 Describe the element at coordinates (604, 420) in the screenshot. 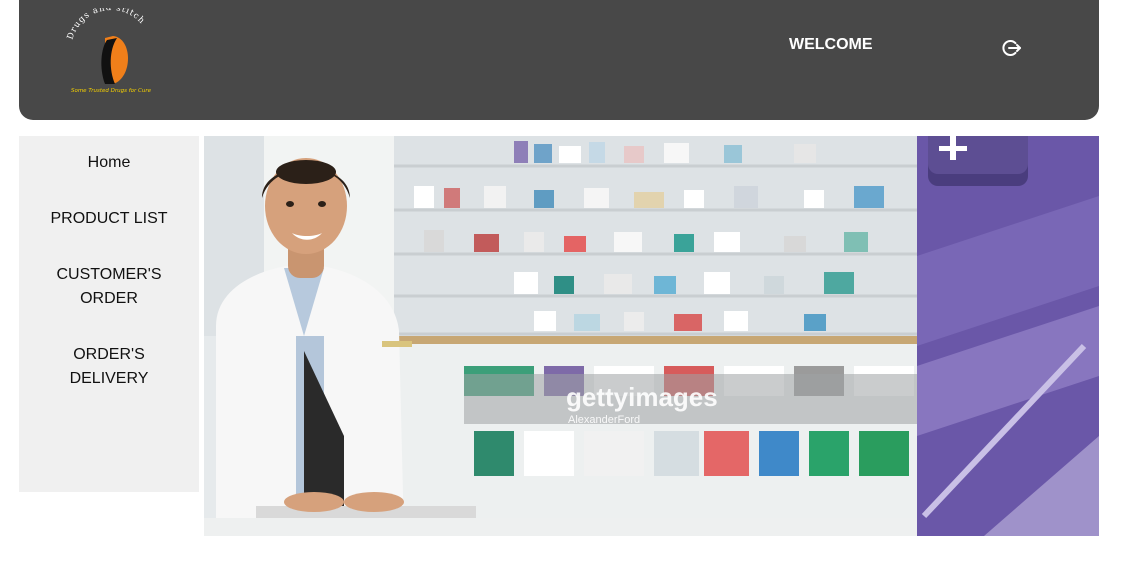

I see `watermark-credit: AlexanderFord` at that location.